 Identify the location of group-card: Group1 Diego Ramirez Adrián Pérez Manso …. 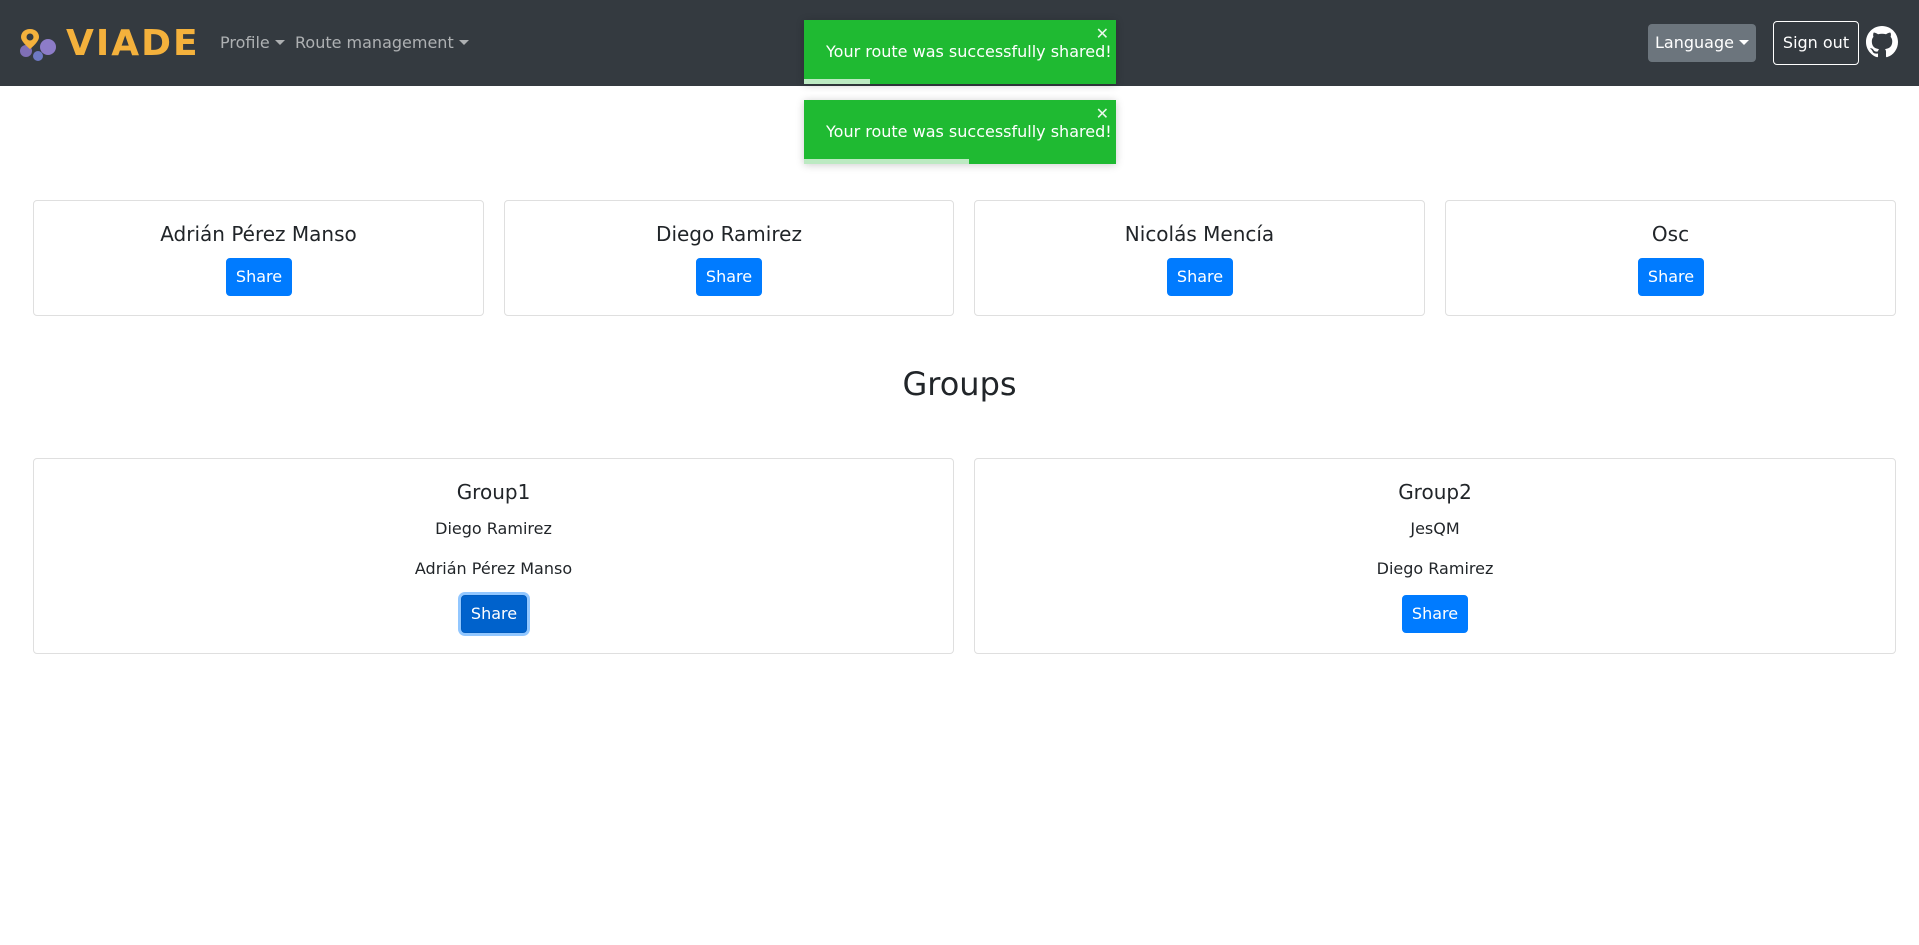
(493, 556).